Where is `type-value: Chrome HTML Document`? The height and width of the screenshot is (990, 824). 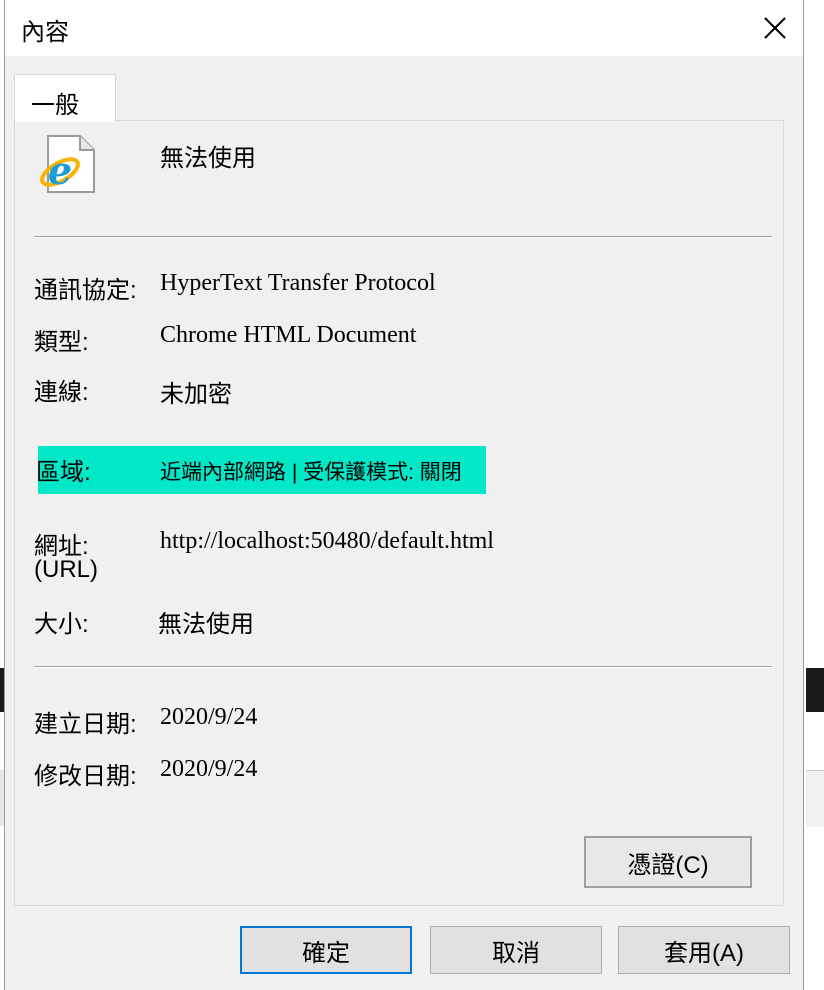
type-value: Chrome HTML Document is located at coordinates (288, 335).